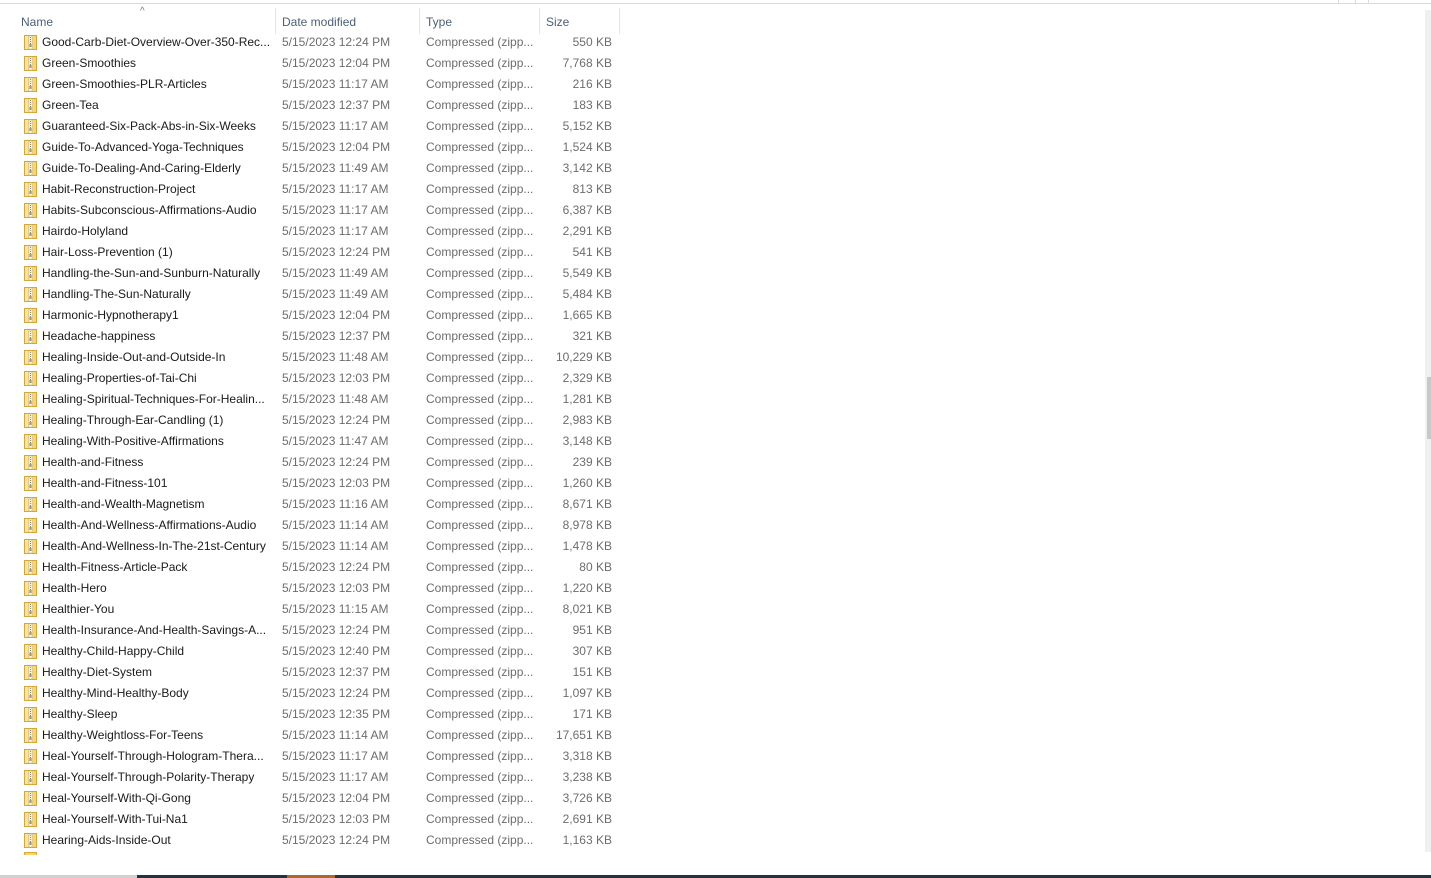 The width and height of the screenshot is (1431, 878). I want to click on file-size: 10,229 KB, so click(583, 357).